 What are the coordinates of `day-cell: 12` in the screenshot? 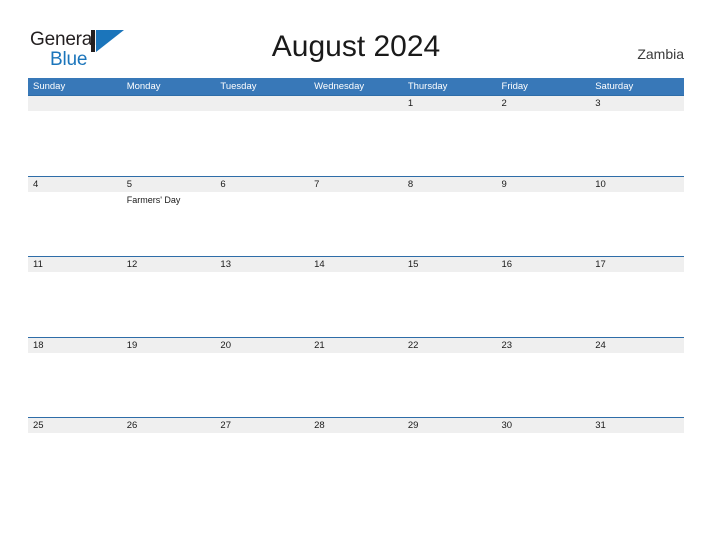 It's located at (169, 296).